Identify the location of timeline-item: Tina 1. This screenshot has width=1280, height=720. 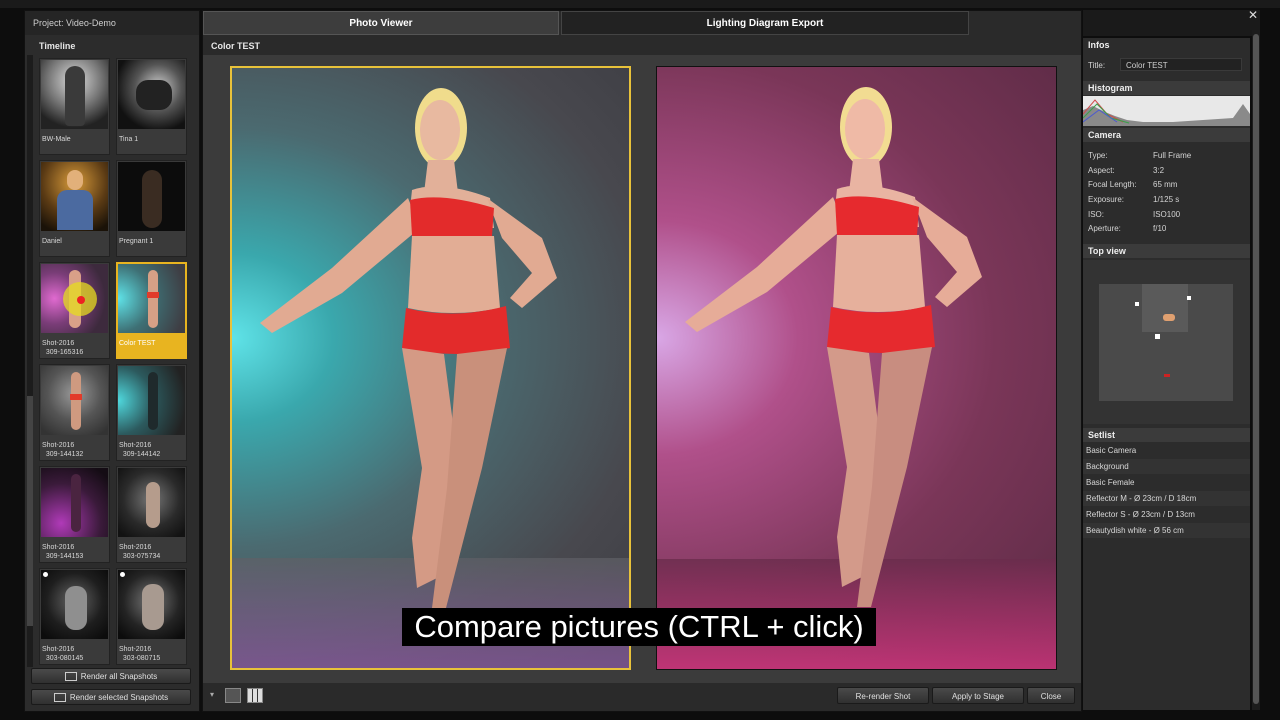
(151, 106).